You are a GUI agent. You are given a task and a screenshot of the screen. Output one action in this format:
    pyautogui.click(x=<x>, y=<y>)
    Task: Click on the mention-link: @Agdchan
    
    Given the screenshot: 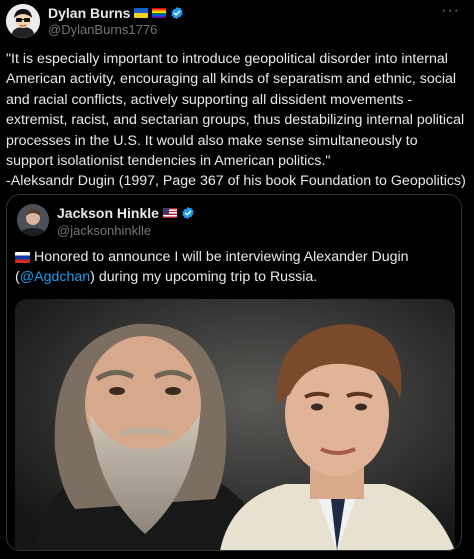 What is the action you would take?
    pyautogui.click(x=55, y=277)
    